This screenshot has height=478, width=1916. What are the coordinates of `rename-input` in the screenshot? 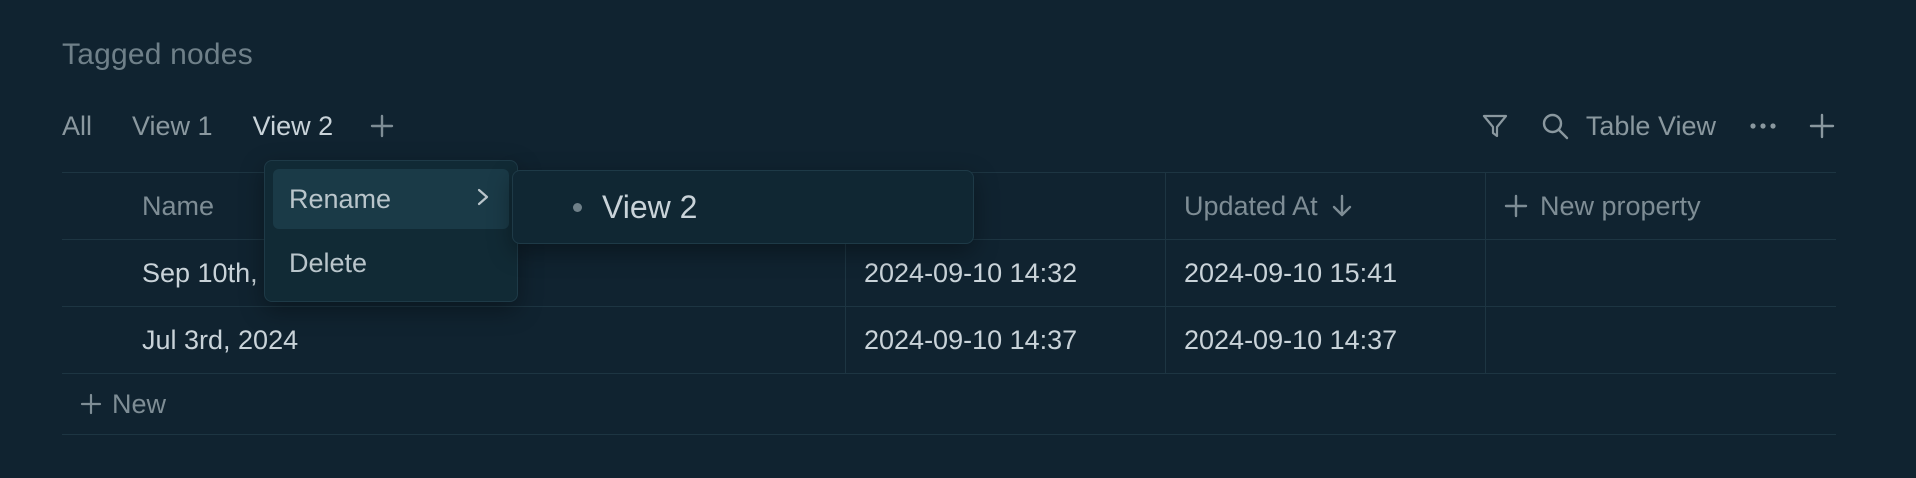 It's located at (762, 207).